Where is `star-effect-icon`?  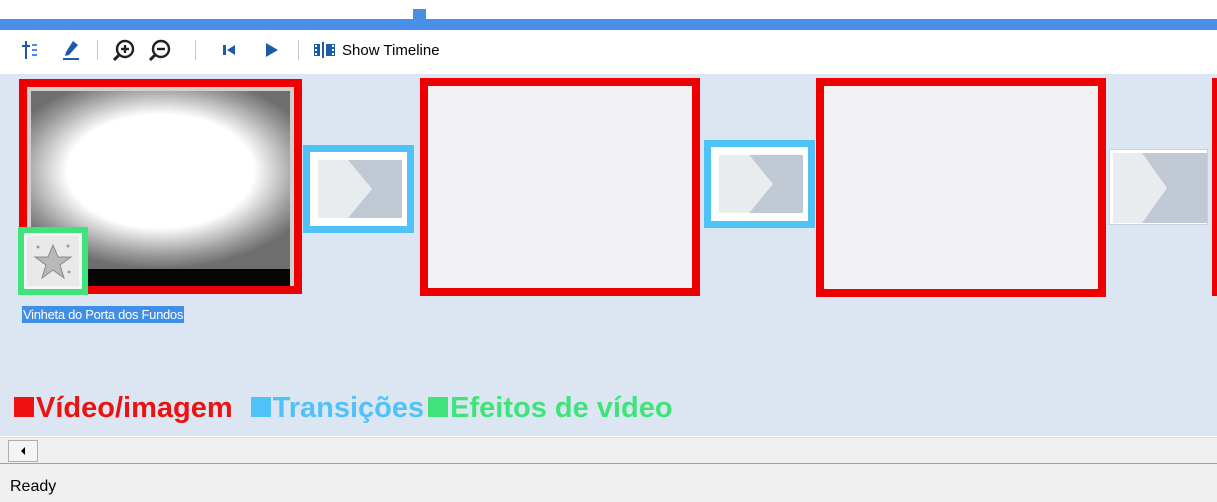
star-effect-icon is located at coordinates (53, 261).